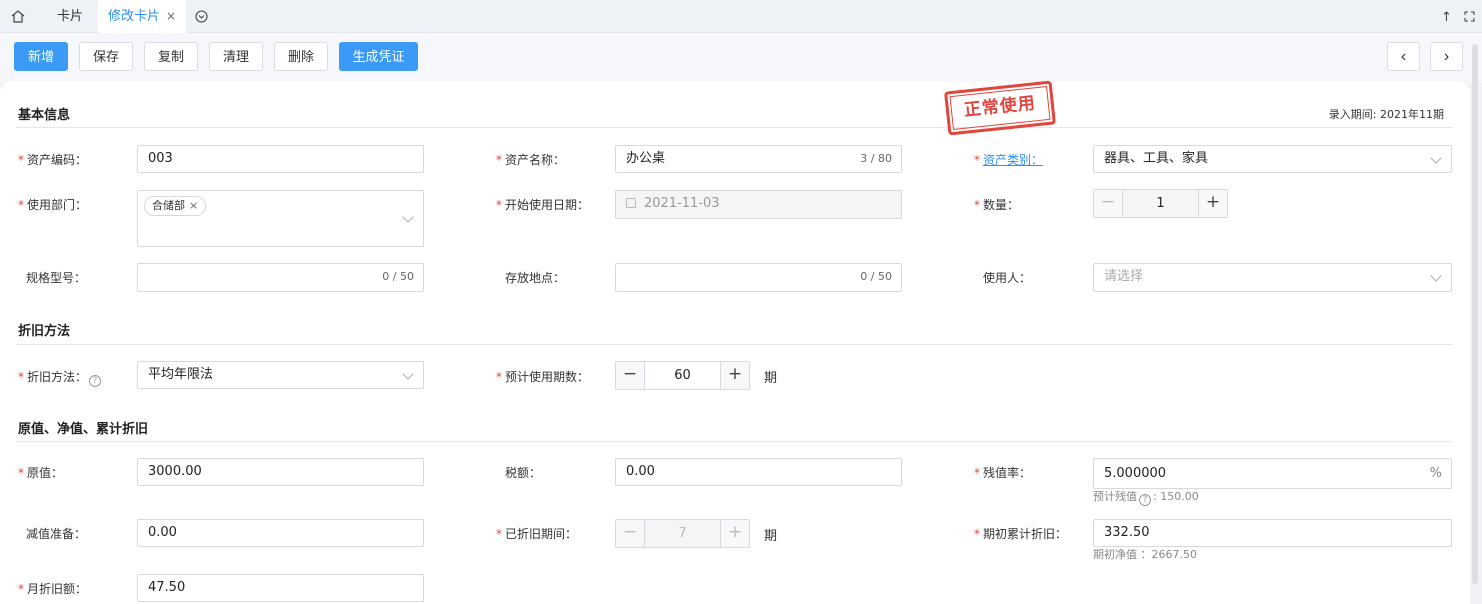 The width and height of the screenshot is (1482, 604). Describe the element at coordinates (280, 218) in the screenshot. I see `dept-select: 合储部 ×` at that location.